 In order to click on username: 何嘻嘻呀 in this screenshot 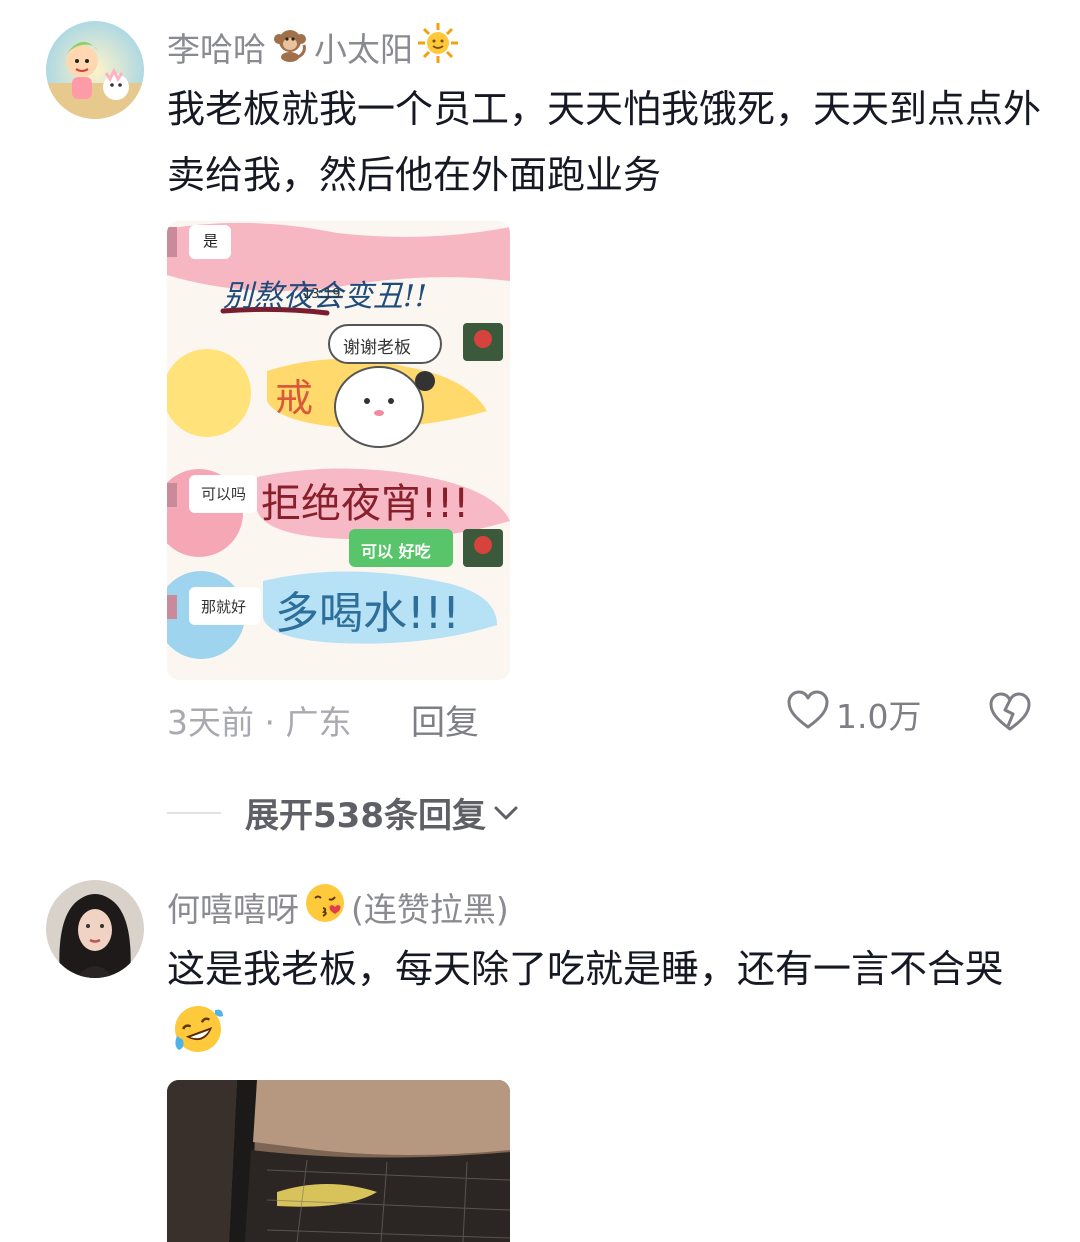, I will do `click(233, 907)`.